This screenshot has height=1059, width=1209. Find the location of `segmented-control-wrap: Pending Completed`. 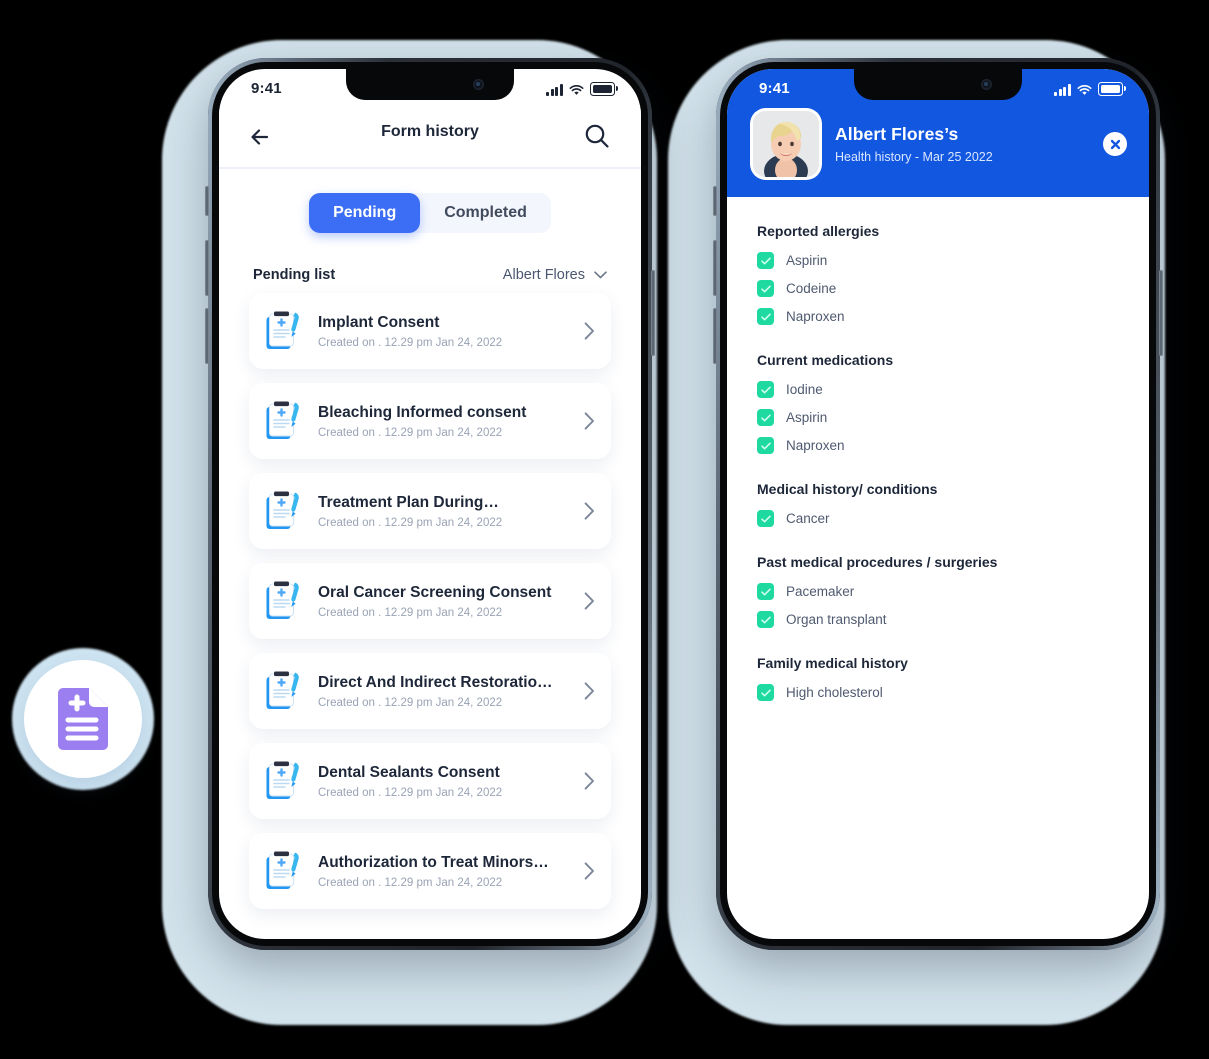

segmented-control-wrap: Pending Completed is located at coordinates (430, 213).